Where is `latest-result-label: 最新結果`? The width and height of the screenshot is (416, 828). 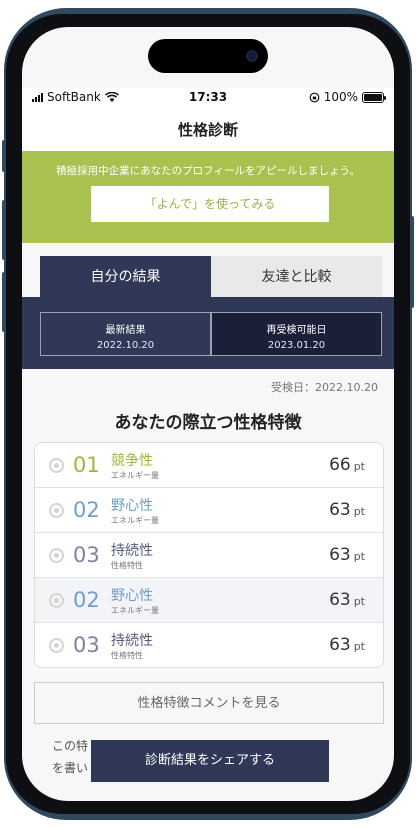 latest-result-label: 最新結果 is located at coordinates (125, 330).